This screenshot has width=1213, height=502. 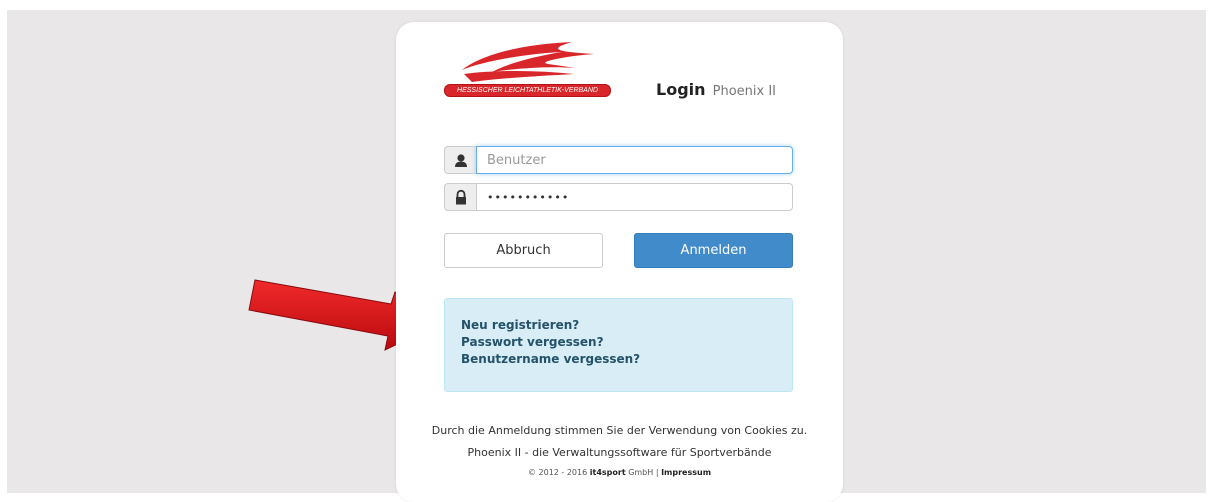 I want to click on user-icon-addon, so click(x=460, y=160).